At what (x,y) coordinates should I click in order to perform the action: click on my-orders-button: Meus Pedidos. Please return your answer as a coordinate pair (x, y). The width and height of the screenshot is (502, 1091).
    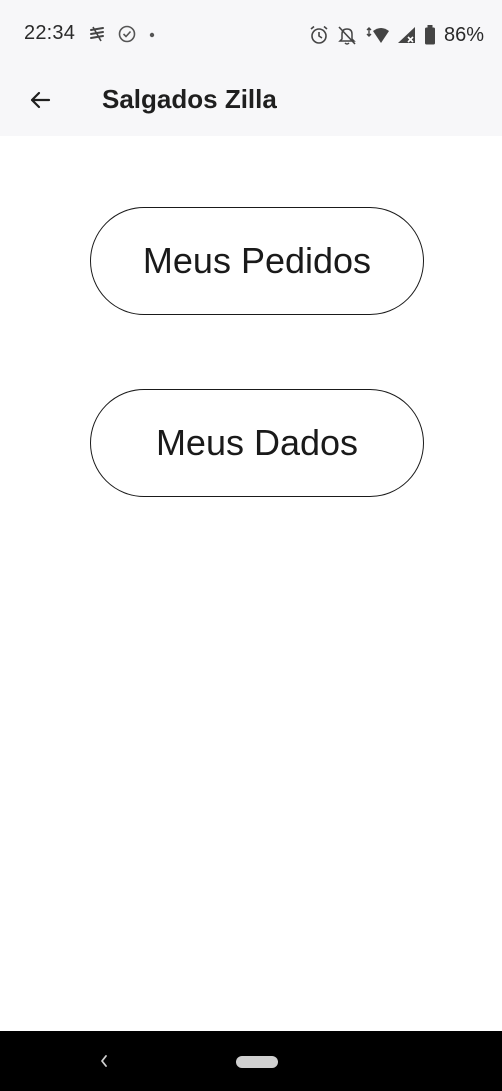
    Looking at the image, I should click on (257, 261).